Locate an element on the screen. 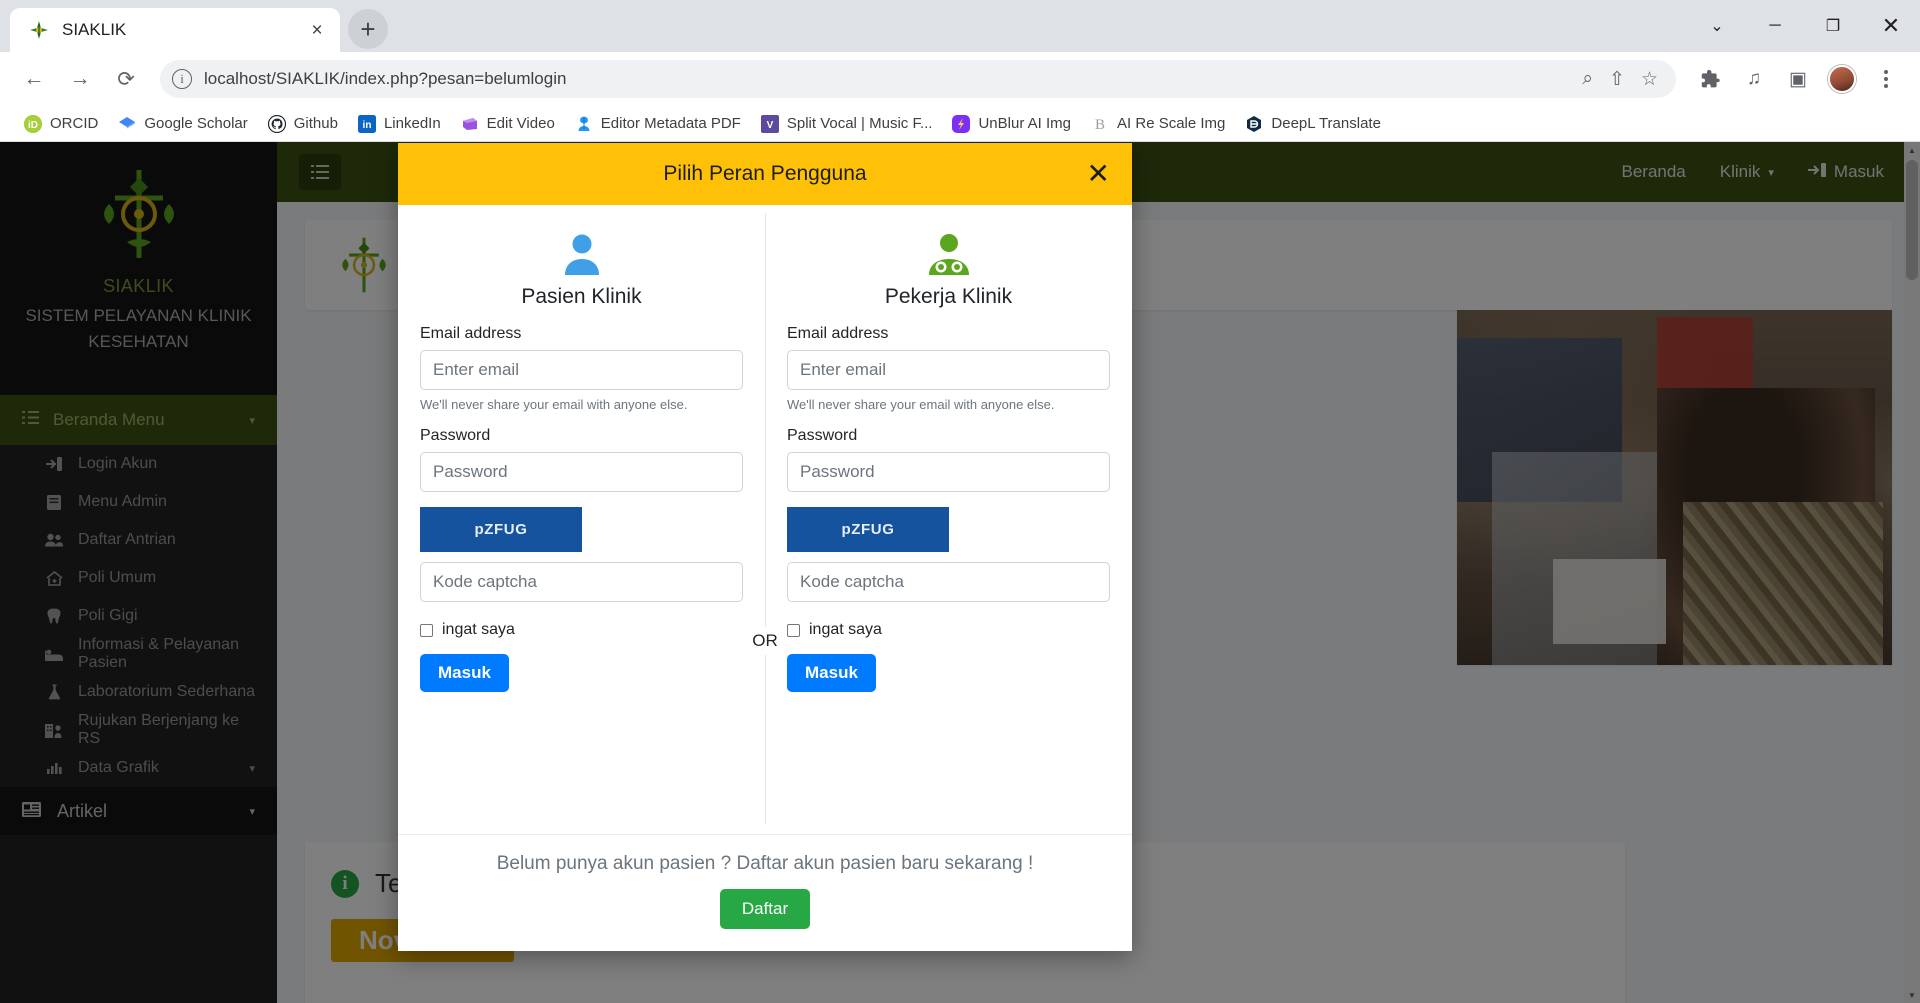 This screenshot has height=1003, width=1920. toolbar-actions: ♫ ▣ is located at coordinates (1798, 79).